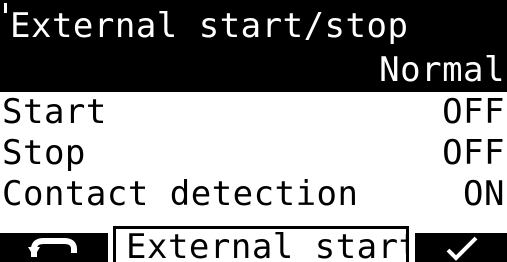 This screenshot has height=262, width=507. What do you see at coordinates (266, 244) in the screenshot?
I see `center-softkey-label: External start/` at bounding box center [266, 244].